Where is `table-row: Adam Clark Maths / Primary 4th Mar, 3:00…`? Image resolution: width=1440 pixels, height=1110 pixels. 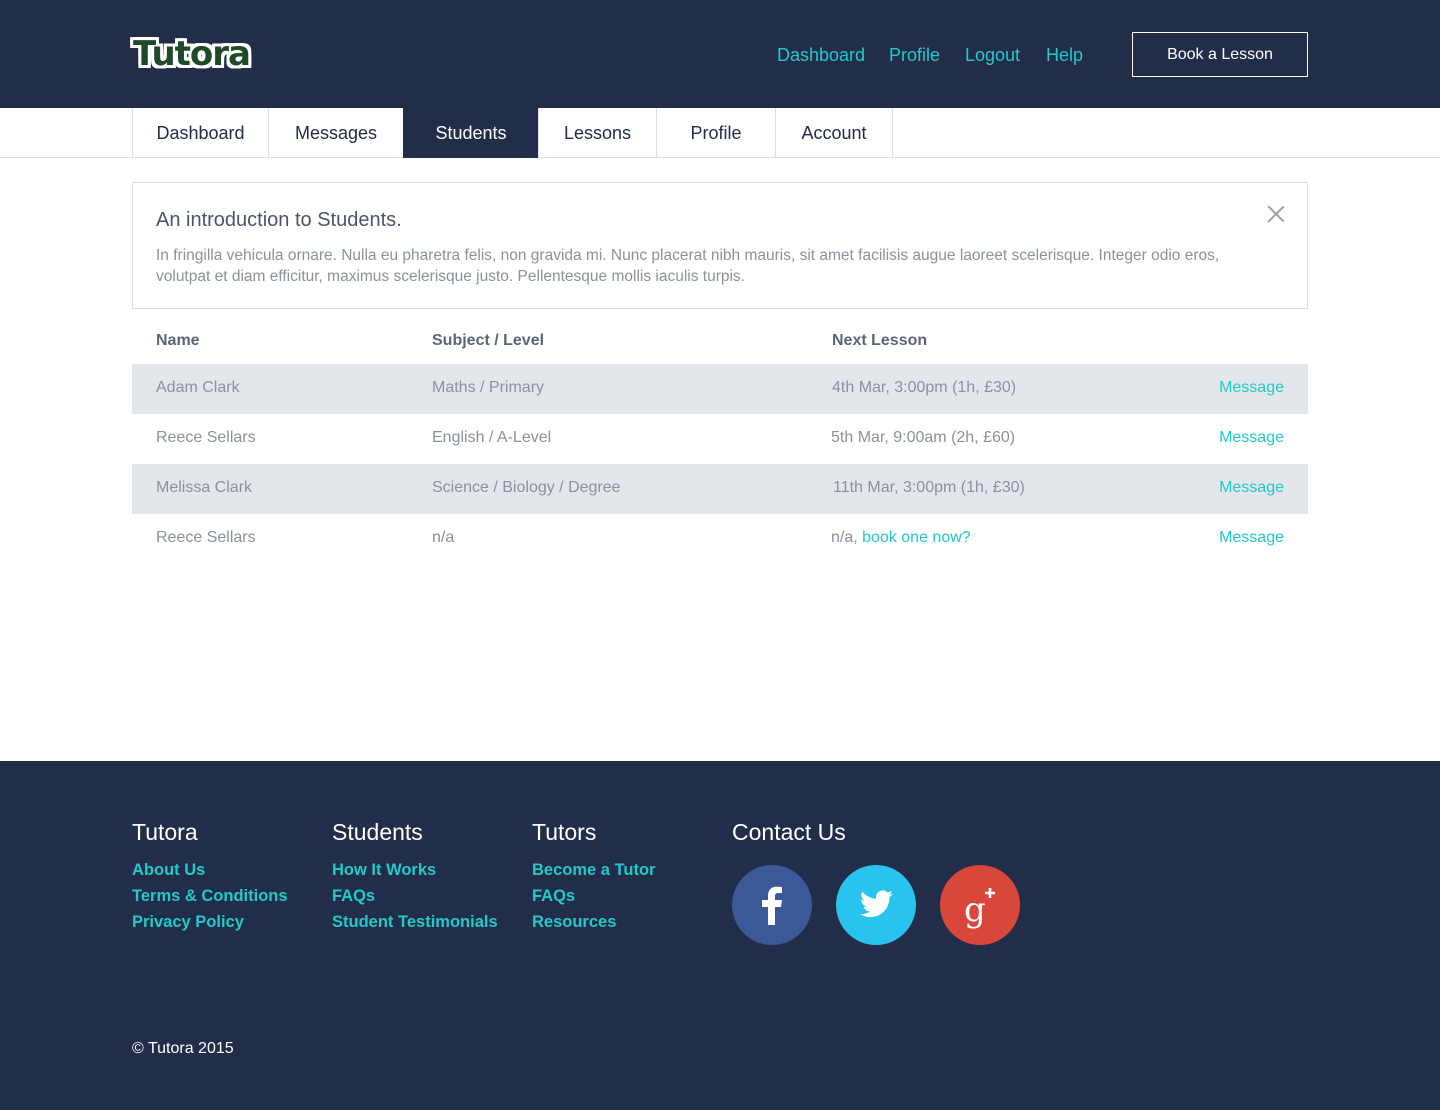 table-row: Adam Clark Maths / Primary 4th Mar, 3:00… is located at coordinates (720, 389).